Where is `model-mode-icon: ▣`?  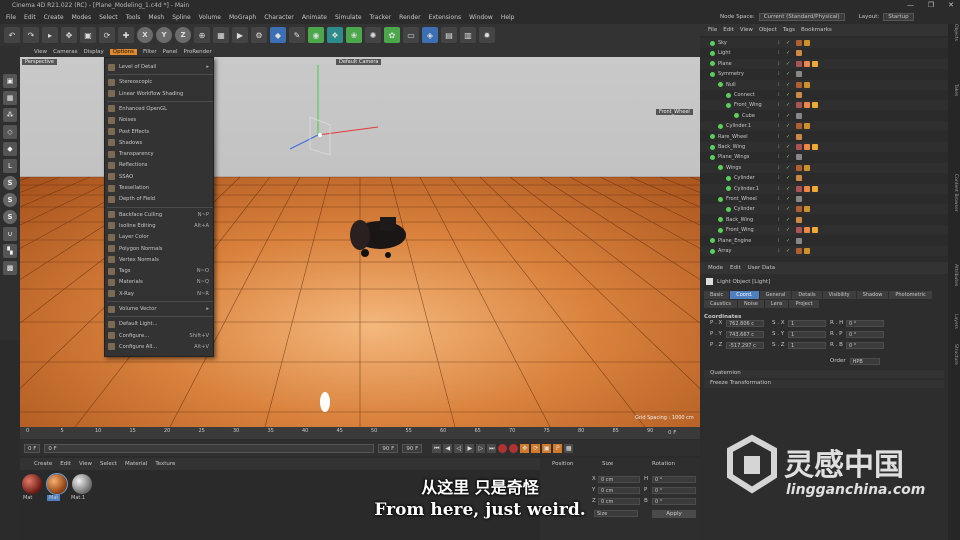
model-mode-icon: ▣ is located at coordinates (10, 81).